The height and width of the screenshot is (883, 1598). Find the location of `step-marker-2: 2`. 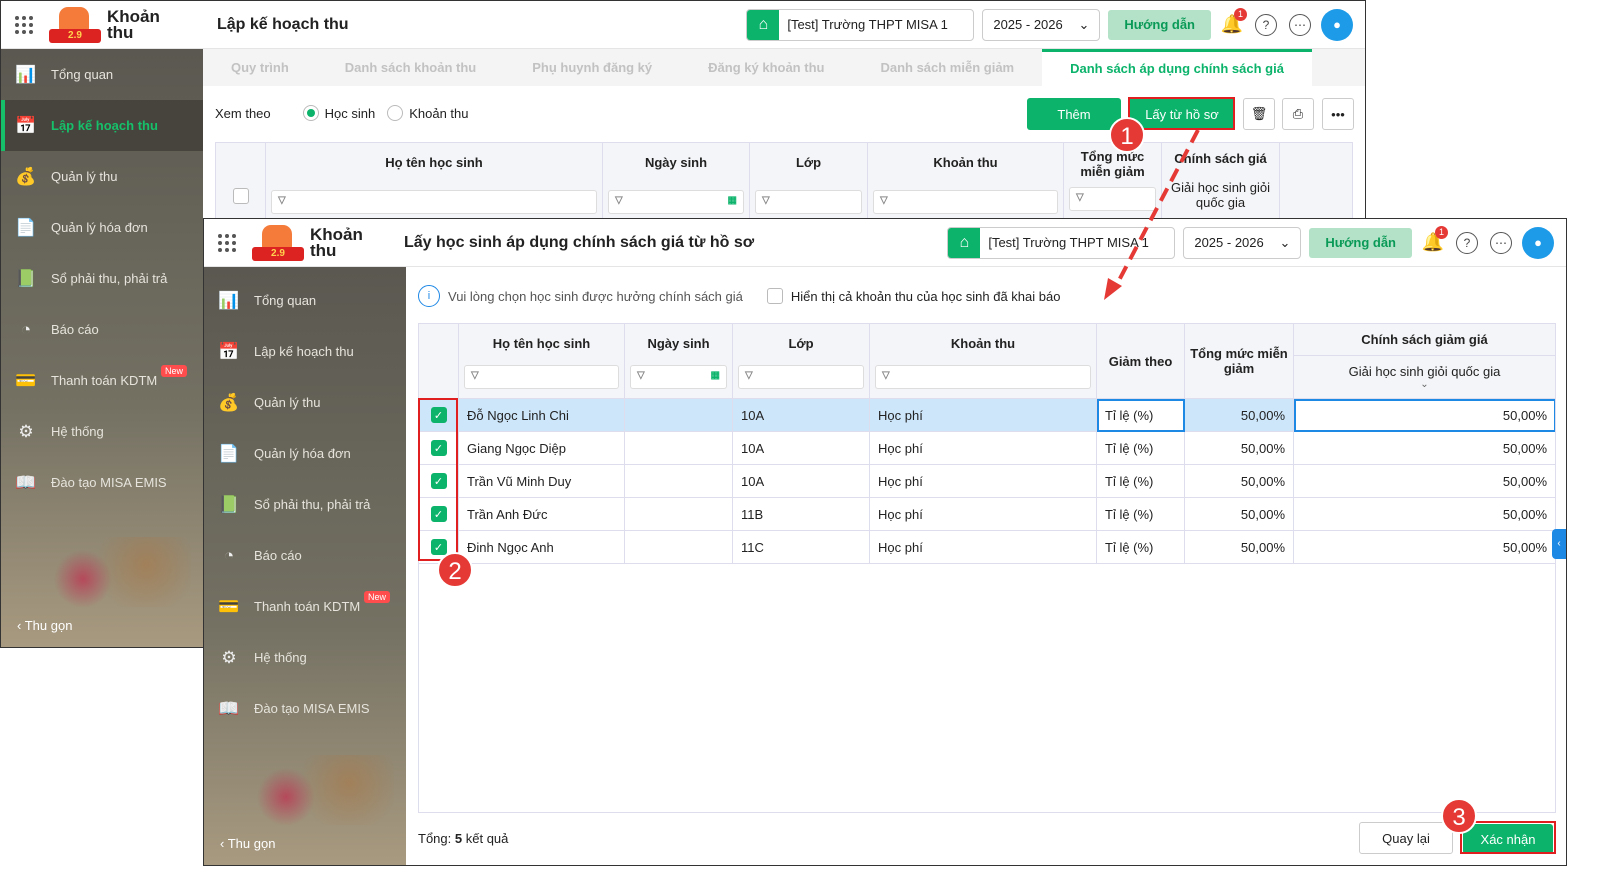

step-marker-2: 2 is located at coordinates (455, 570).